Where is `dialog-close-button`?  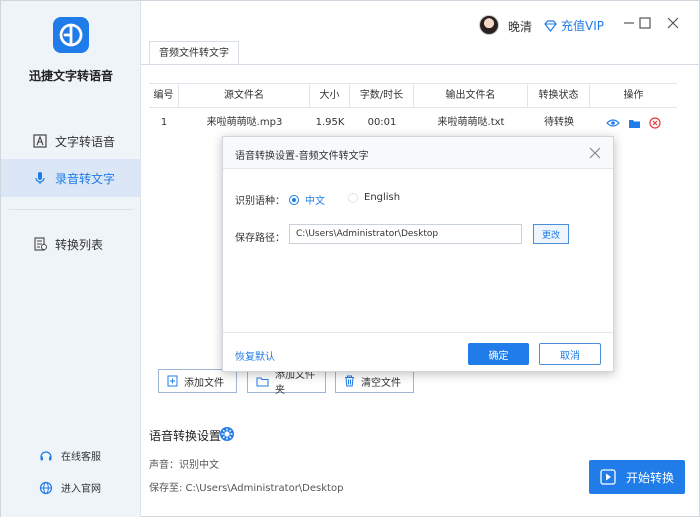
dialog-close-button is located at coordinates (595, 153).